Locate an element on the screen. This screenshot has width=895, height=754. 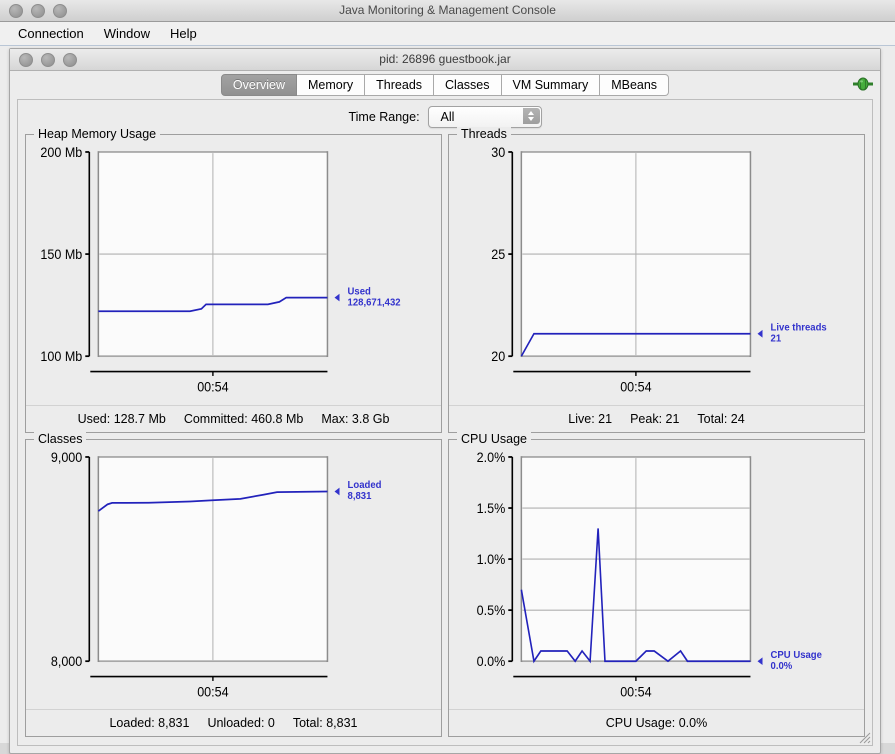
svg-text: Used is located at coordinates (359, 291).